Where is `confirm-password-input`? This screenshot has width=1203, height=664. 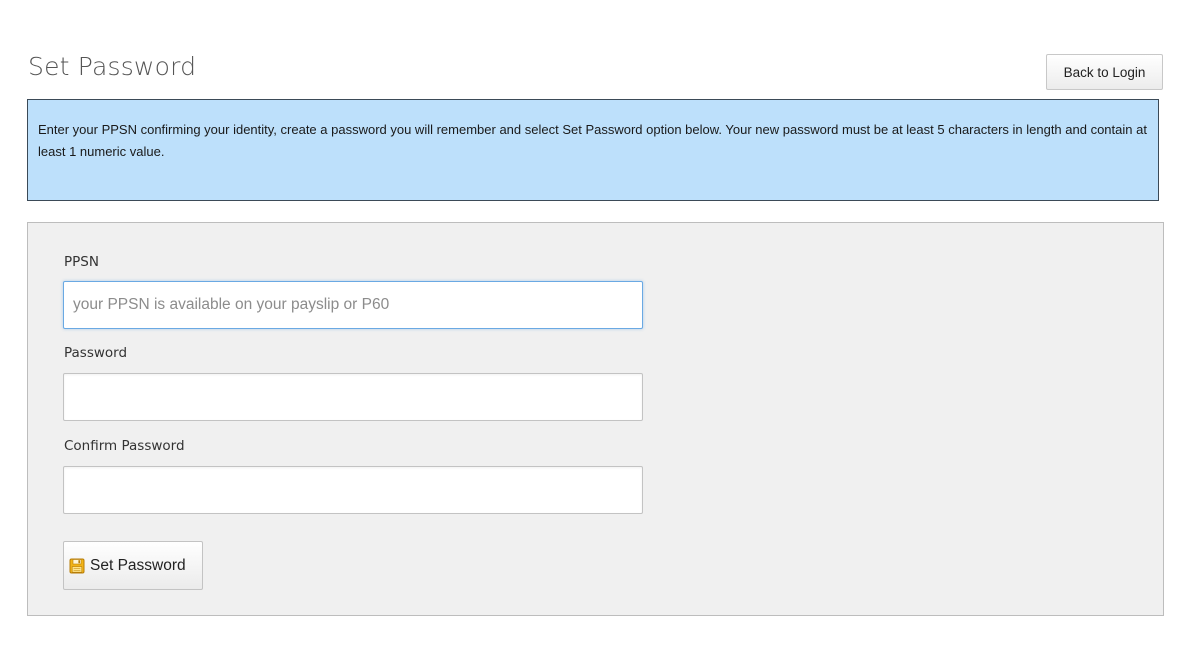
confirm-password-input is located at coordinates (353, 490).